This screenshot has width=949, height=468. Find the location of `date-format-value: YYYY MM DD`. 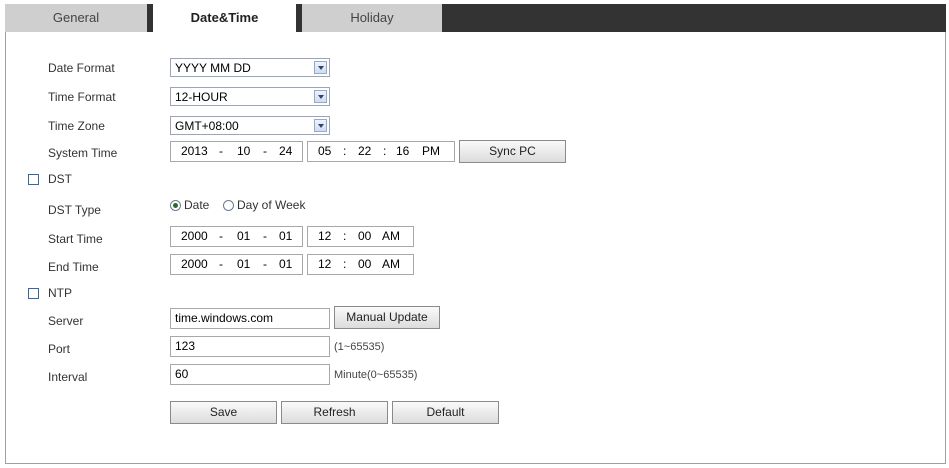

date-format-value: YYYY MM DD is located at coordinates (213, 68).